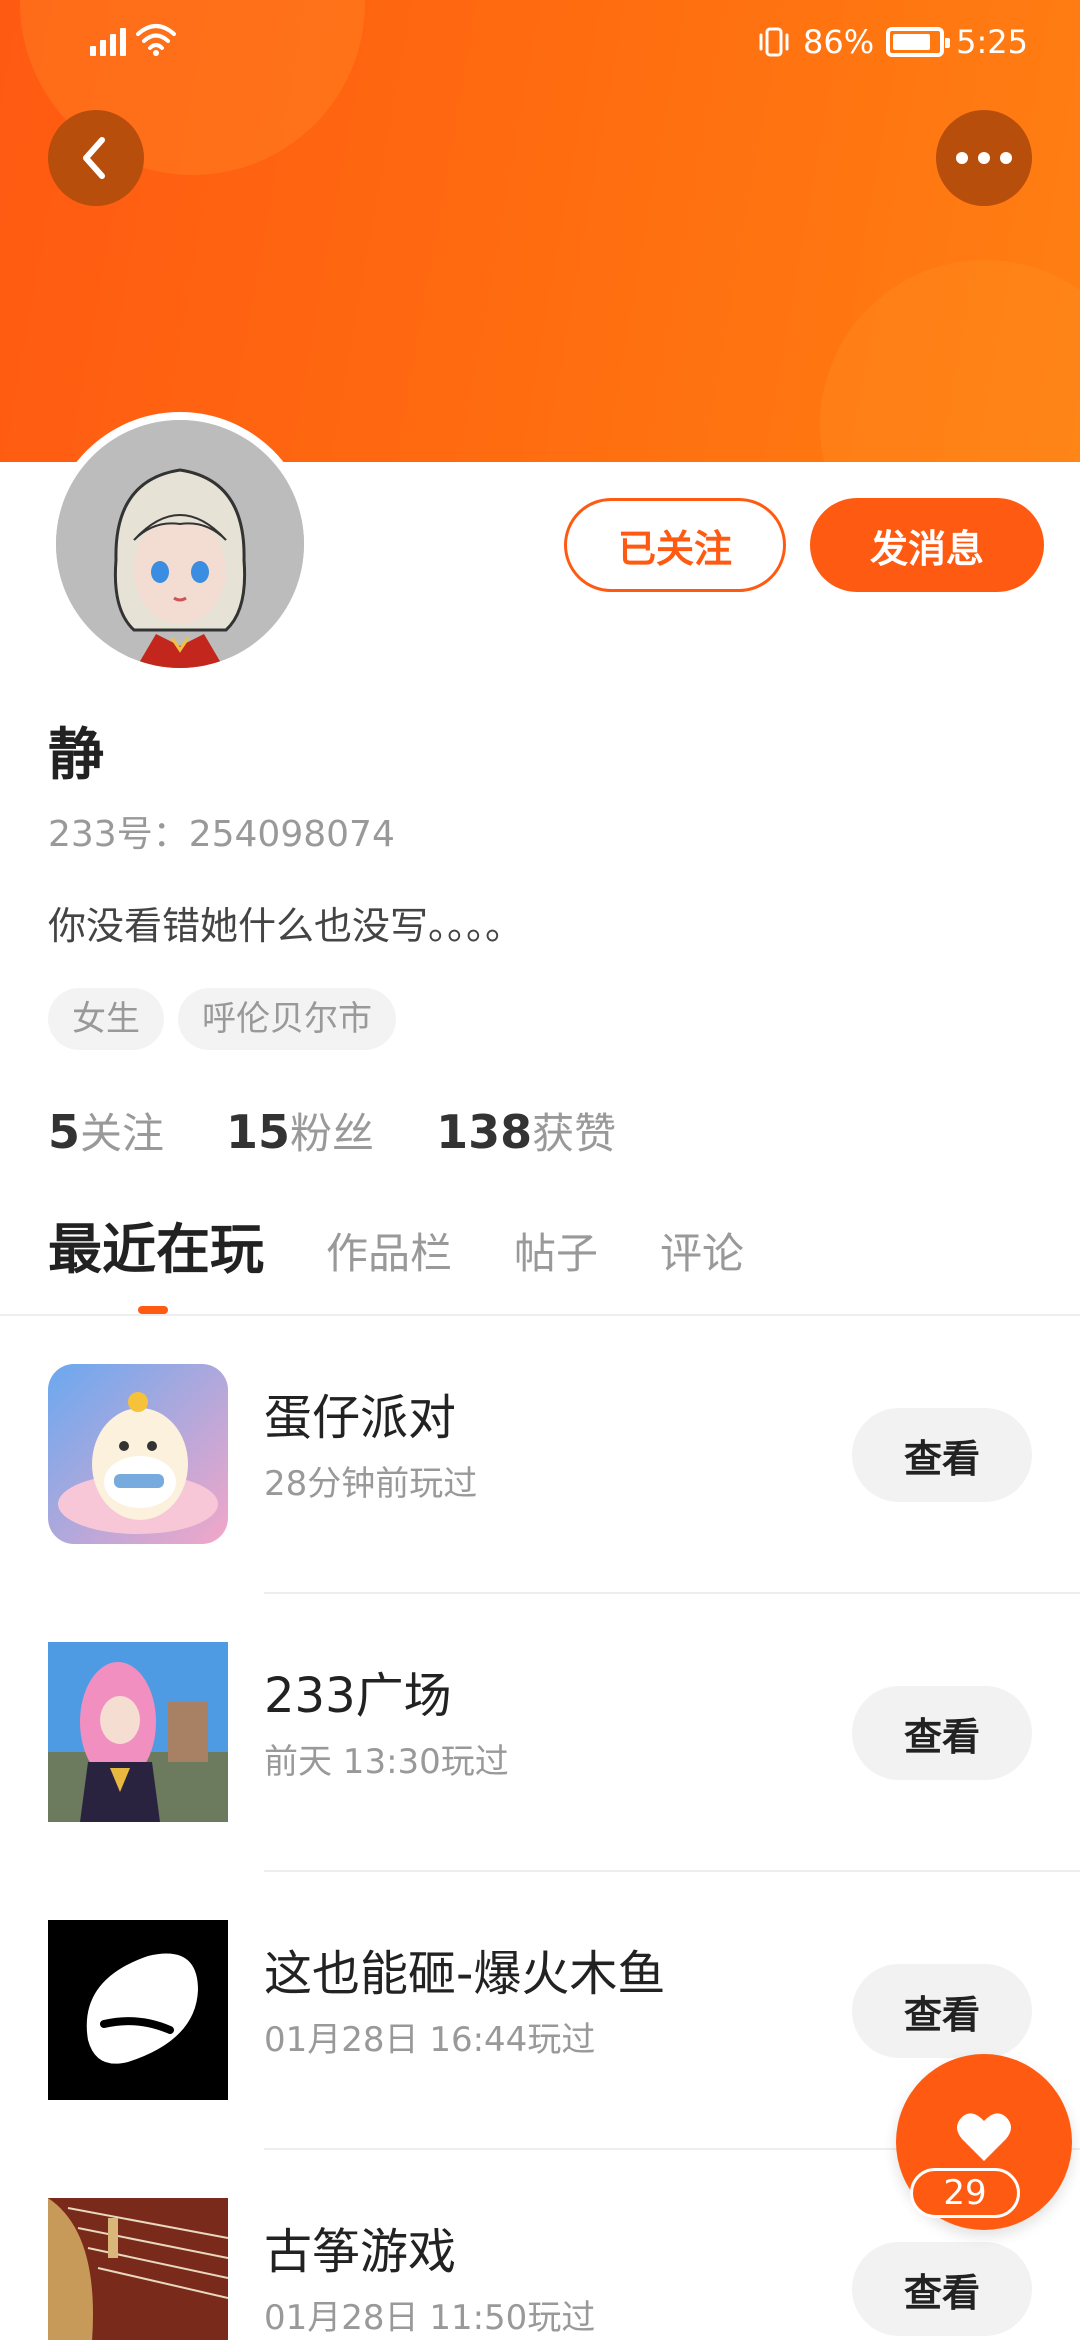  I want to click on more-horizontal-icon, so click(984, 158).